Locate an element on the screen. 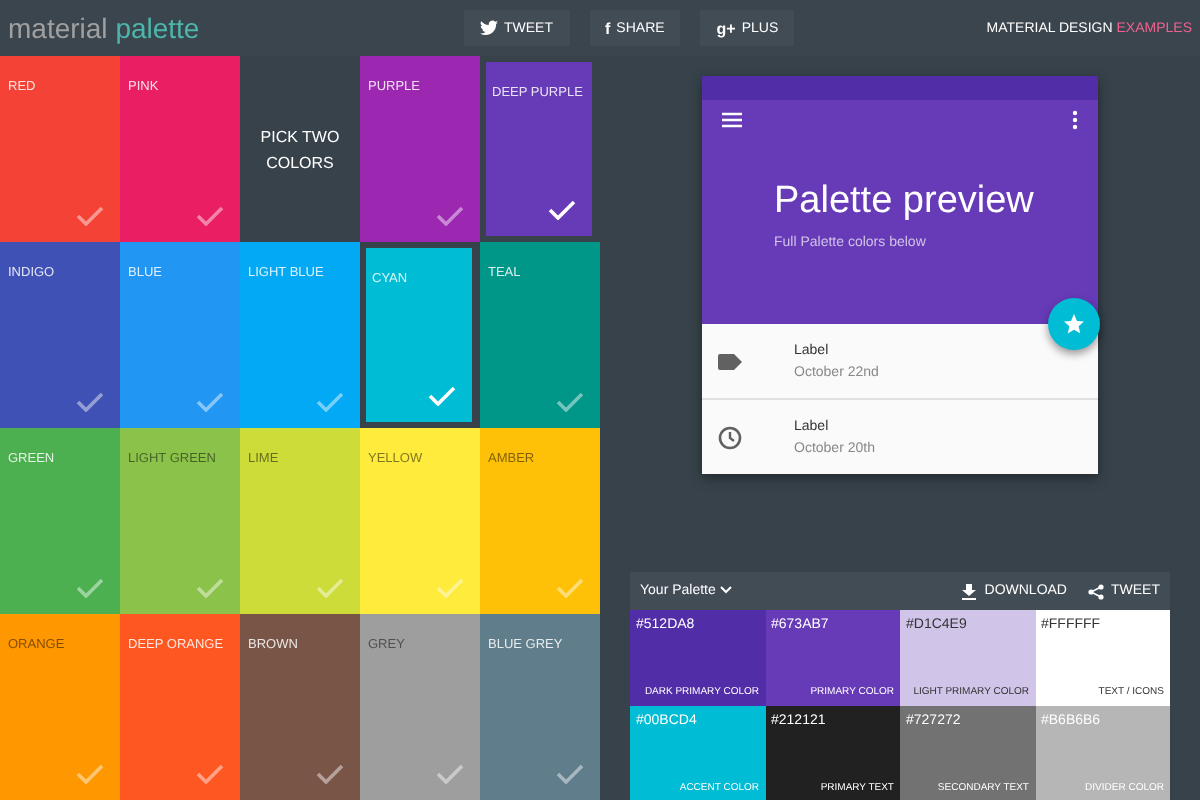 This screenshot has height=800, width=1200. download-icon is located at coordinates (969, 591).